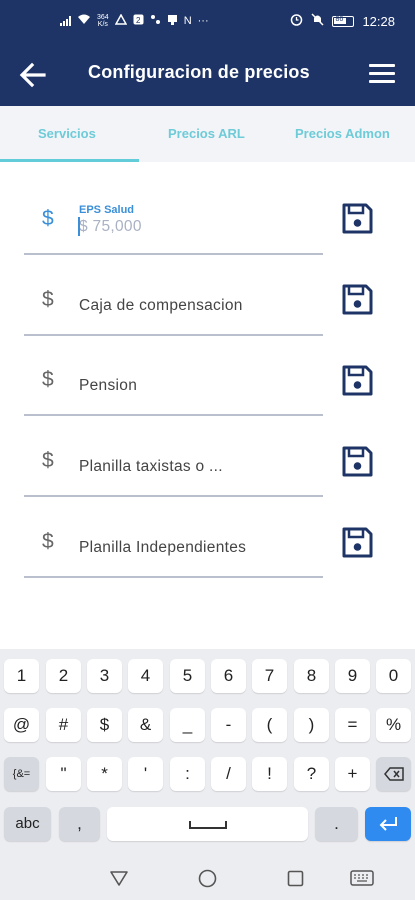 The image size is (415, 900). Describe the element at coordinates (342, 133) in the screenshot. I see `tab-precios-admon: Precios Admon` at that location.